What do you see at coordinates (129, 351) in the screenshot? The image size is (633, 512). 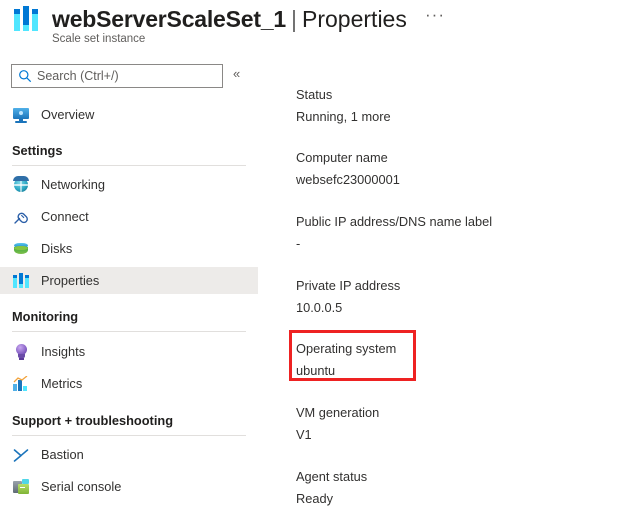 I see `sidebar-item-insights: Insights` at bounding box center [129, 351].